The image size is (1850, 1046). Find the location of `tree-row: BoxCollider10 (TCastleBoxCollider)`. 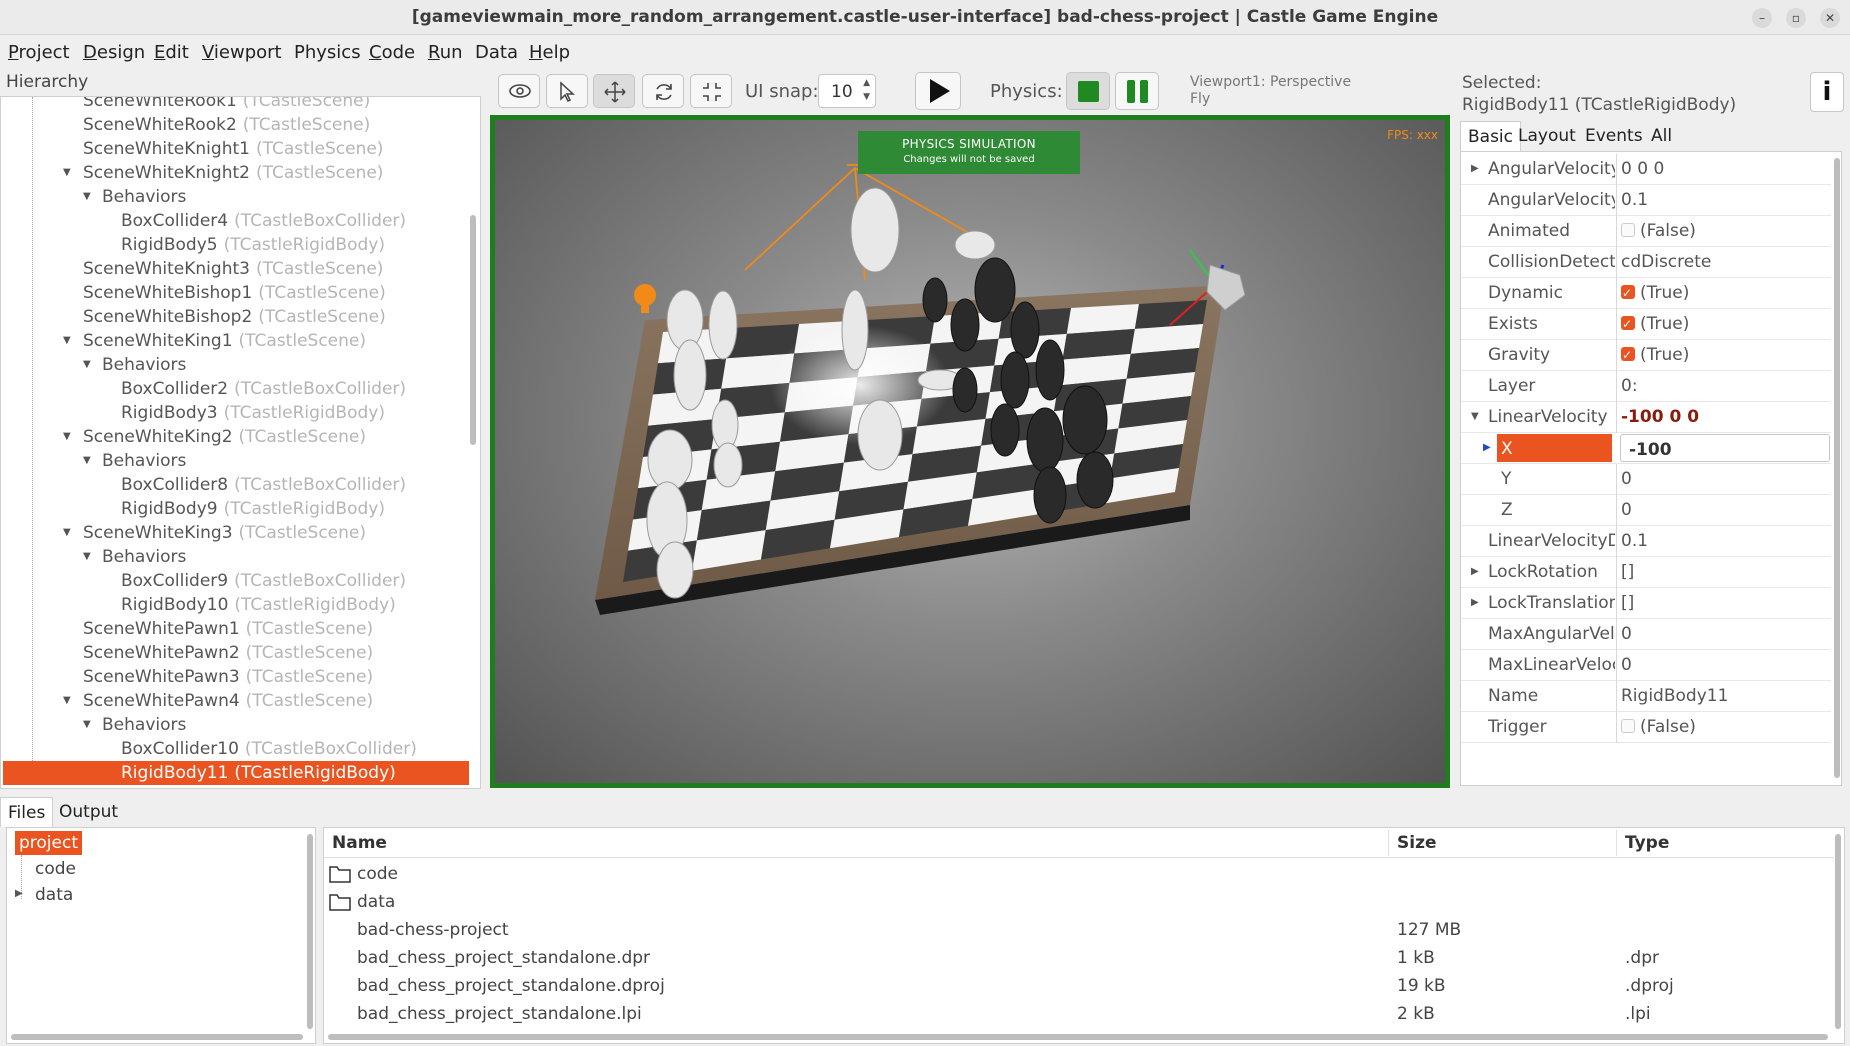

tree-row: BoxCollider10 (TCastleBoxCollider) is located at coordinates (300, 749).